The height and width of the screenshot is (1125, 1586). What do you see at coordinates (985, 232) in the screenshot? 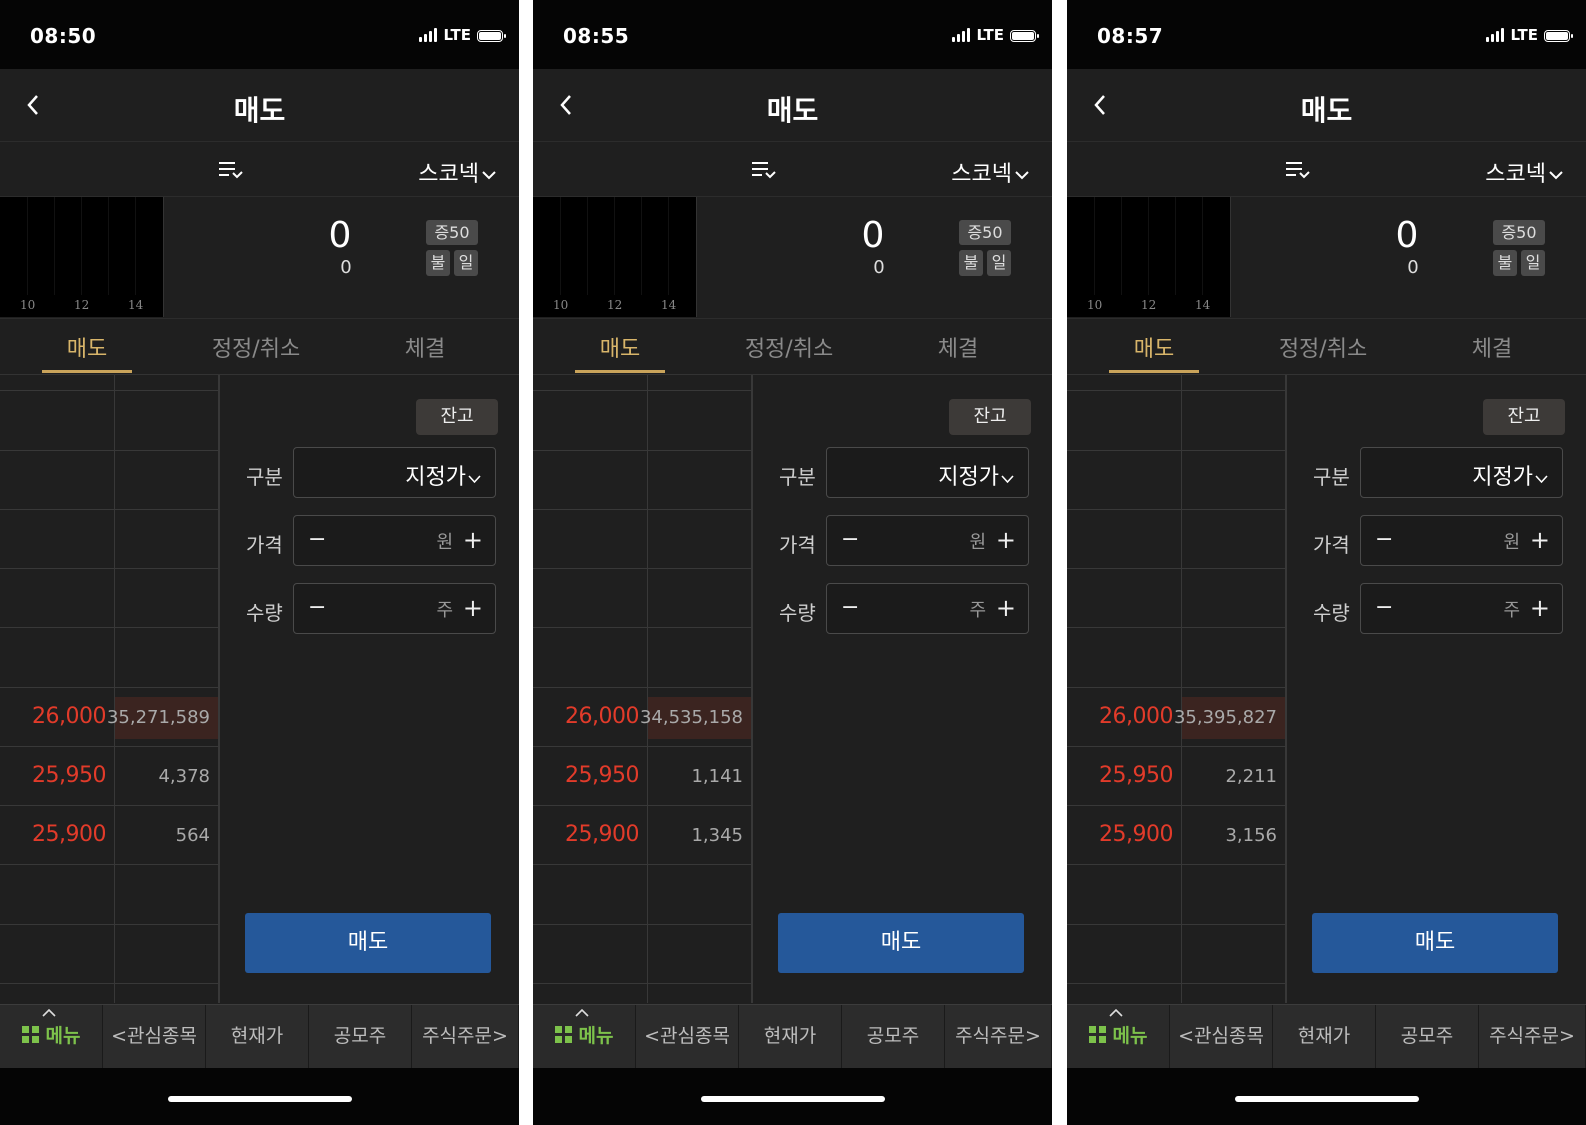
I see `margin-badge: 증50` at bounding box center [985, 232].